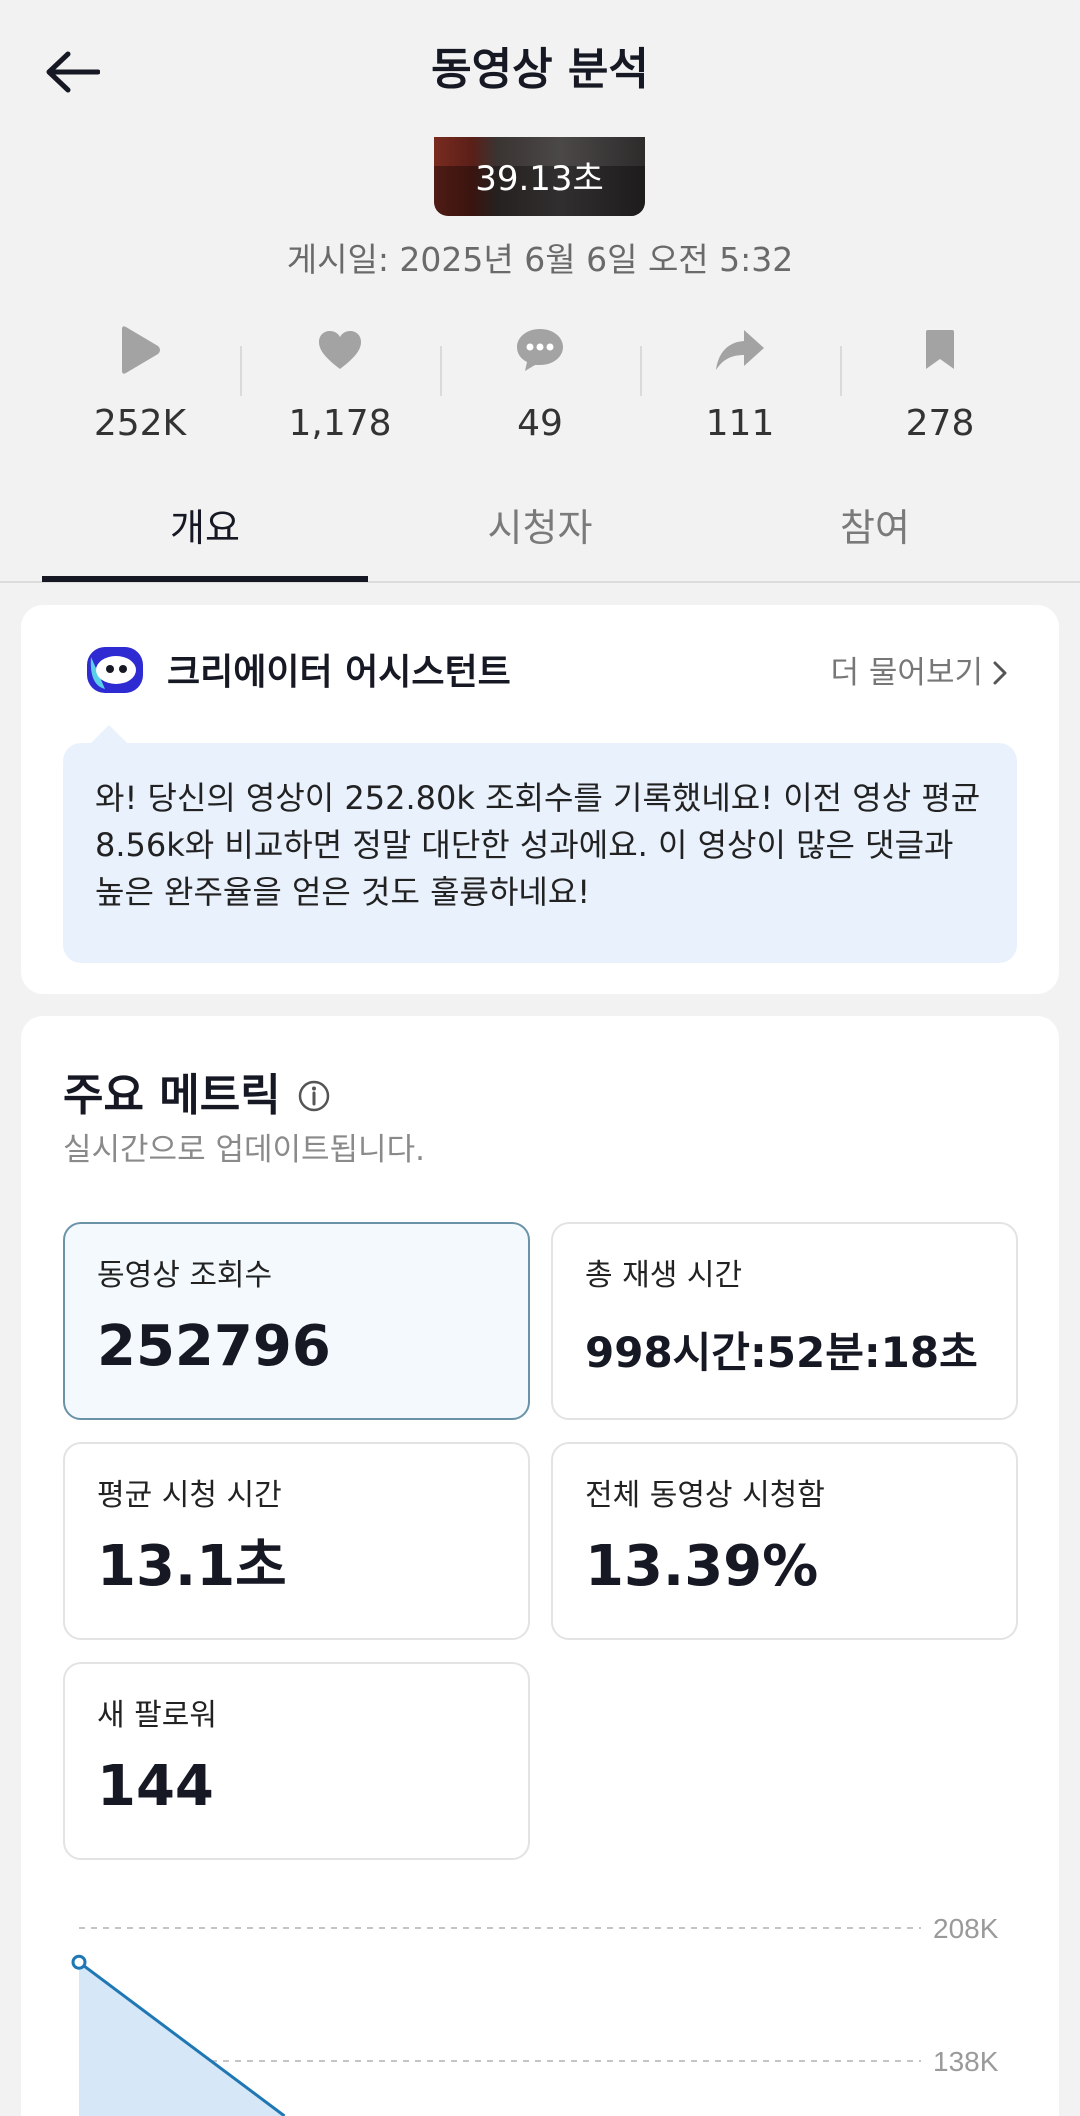  I want to click on stat-saves: 278, so click(940, 385).